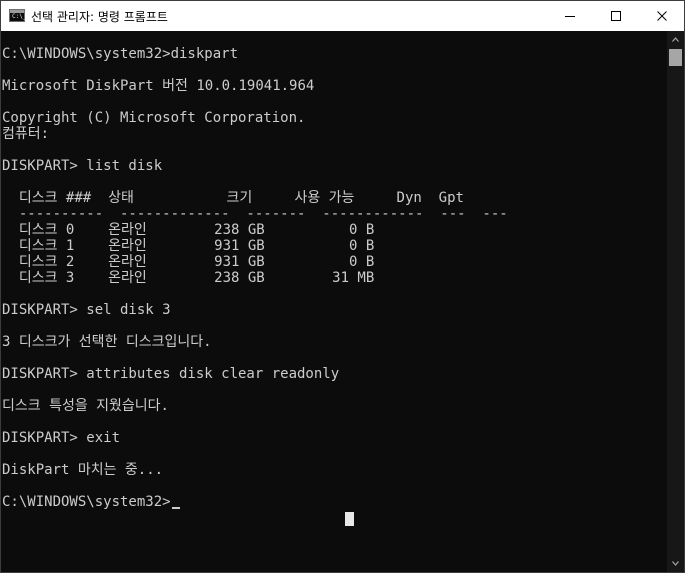 The height and width of the screenshot is (573, 685). What do you see at coordinates (188, 278) in the screenshot?
I see `console-line: 디스크 3 온라인 238 GB 31 MB` at bounding box center [188, 278].